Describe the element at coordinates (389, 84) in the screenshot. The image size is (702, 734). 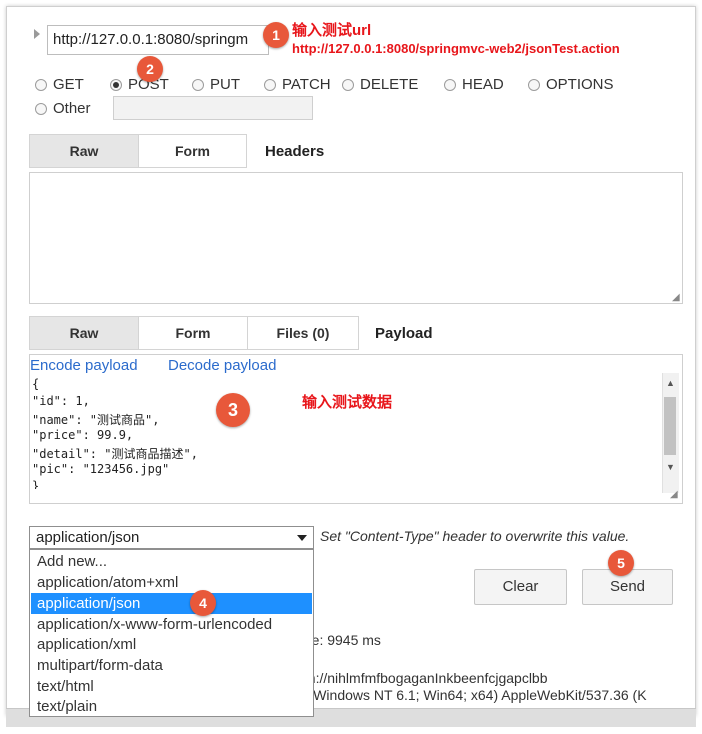
I see `method-label: DELETE` at that location.